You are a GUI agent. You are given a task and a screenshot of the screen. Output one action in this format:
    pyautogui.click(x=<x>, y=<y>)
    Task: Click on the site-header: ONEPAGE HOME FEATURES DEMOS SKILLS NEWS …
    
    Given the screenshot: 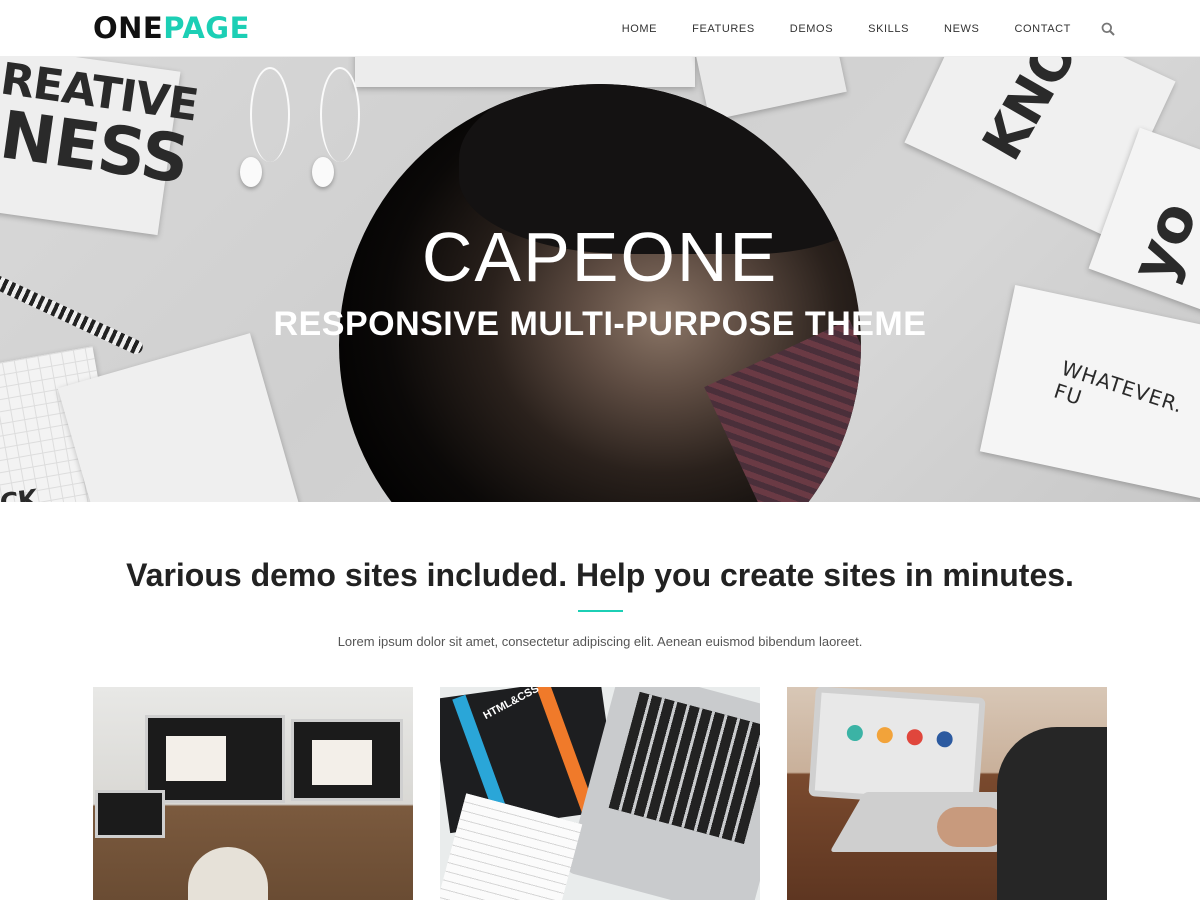 What is the action you would take?
    pyautogui.click(x=600, y=28)
    